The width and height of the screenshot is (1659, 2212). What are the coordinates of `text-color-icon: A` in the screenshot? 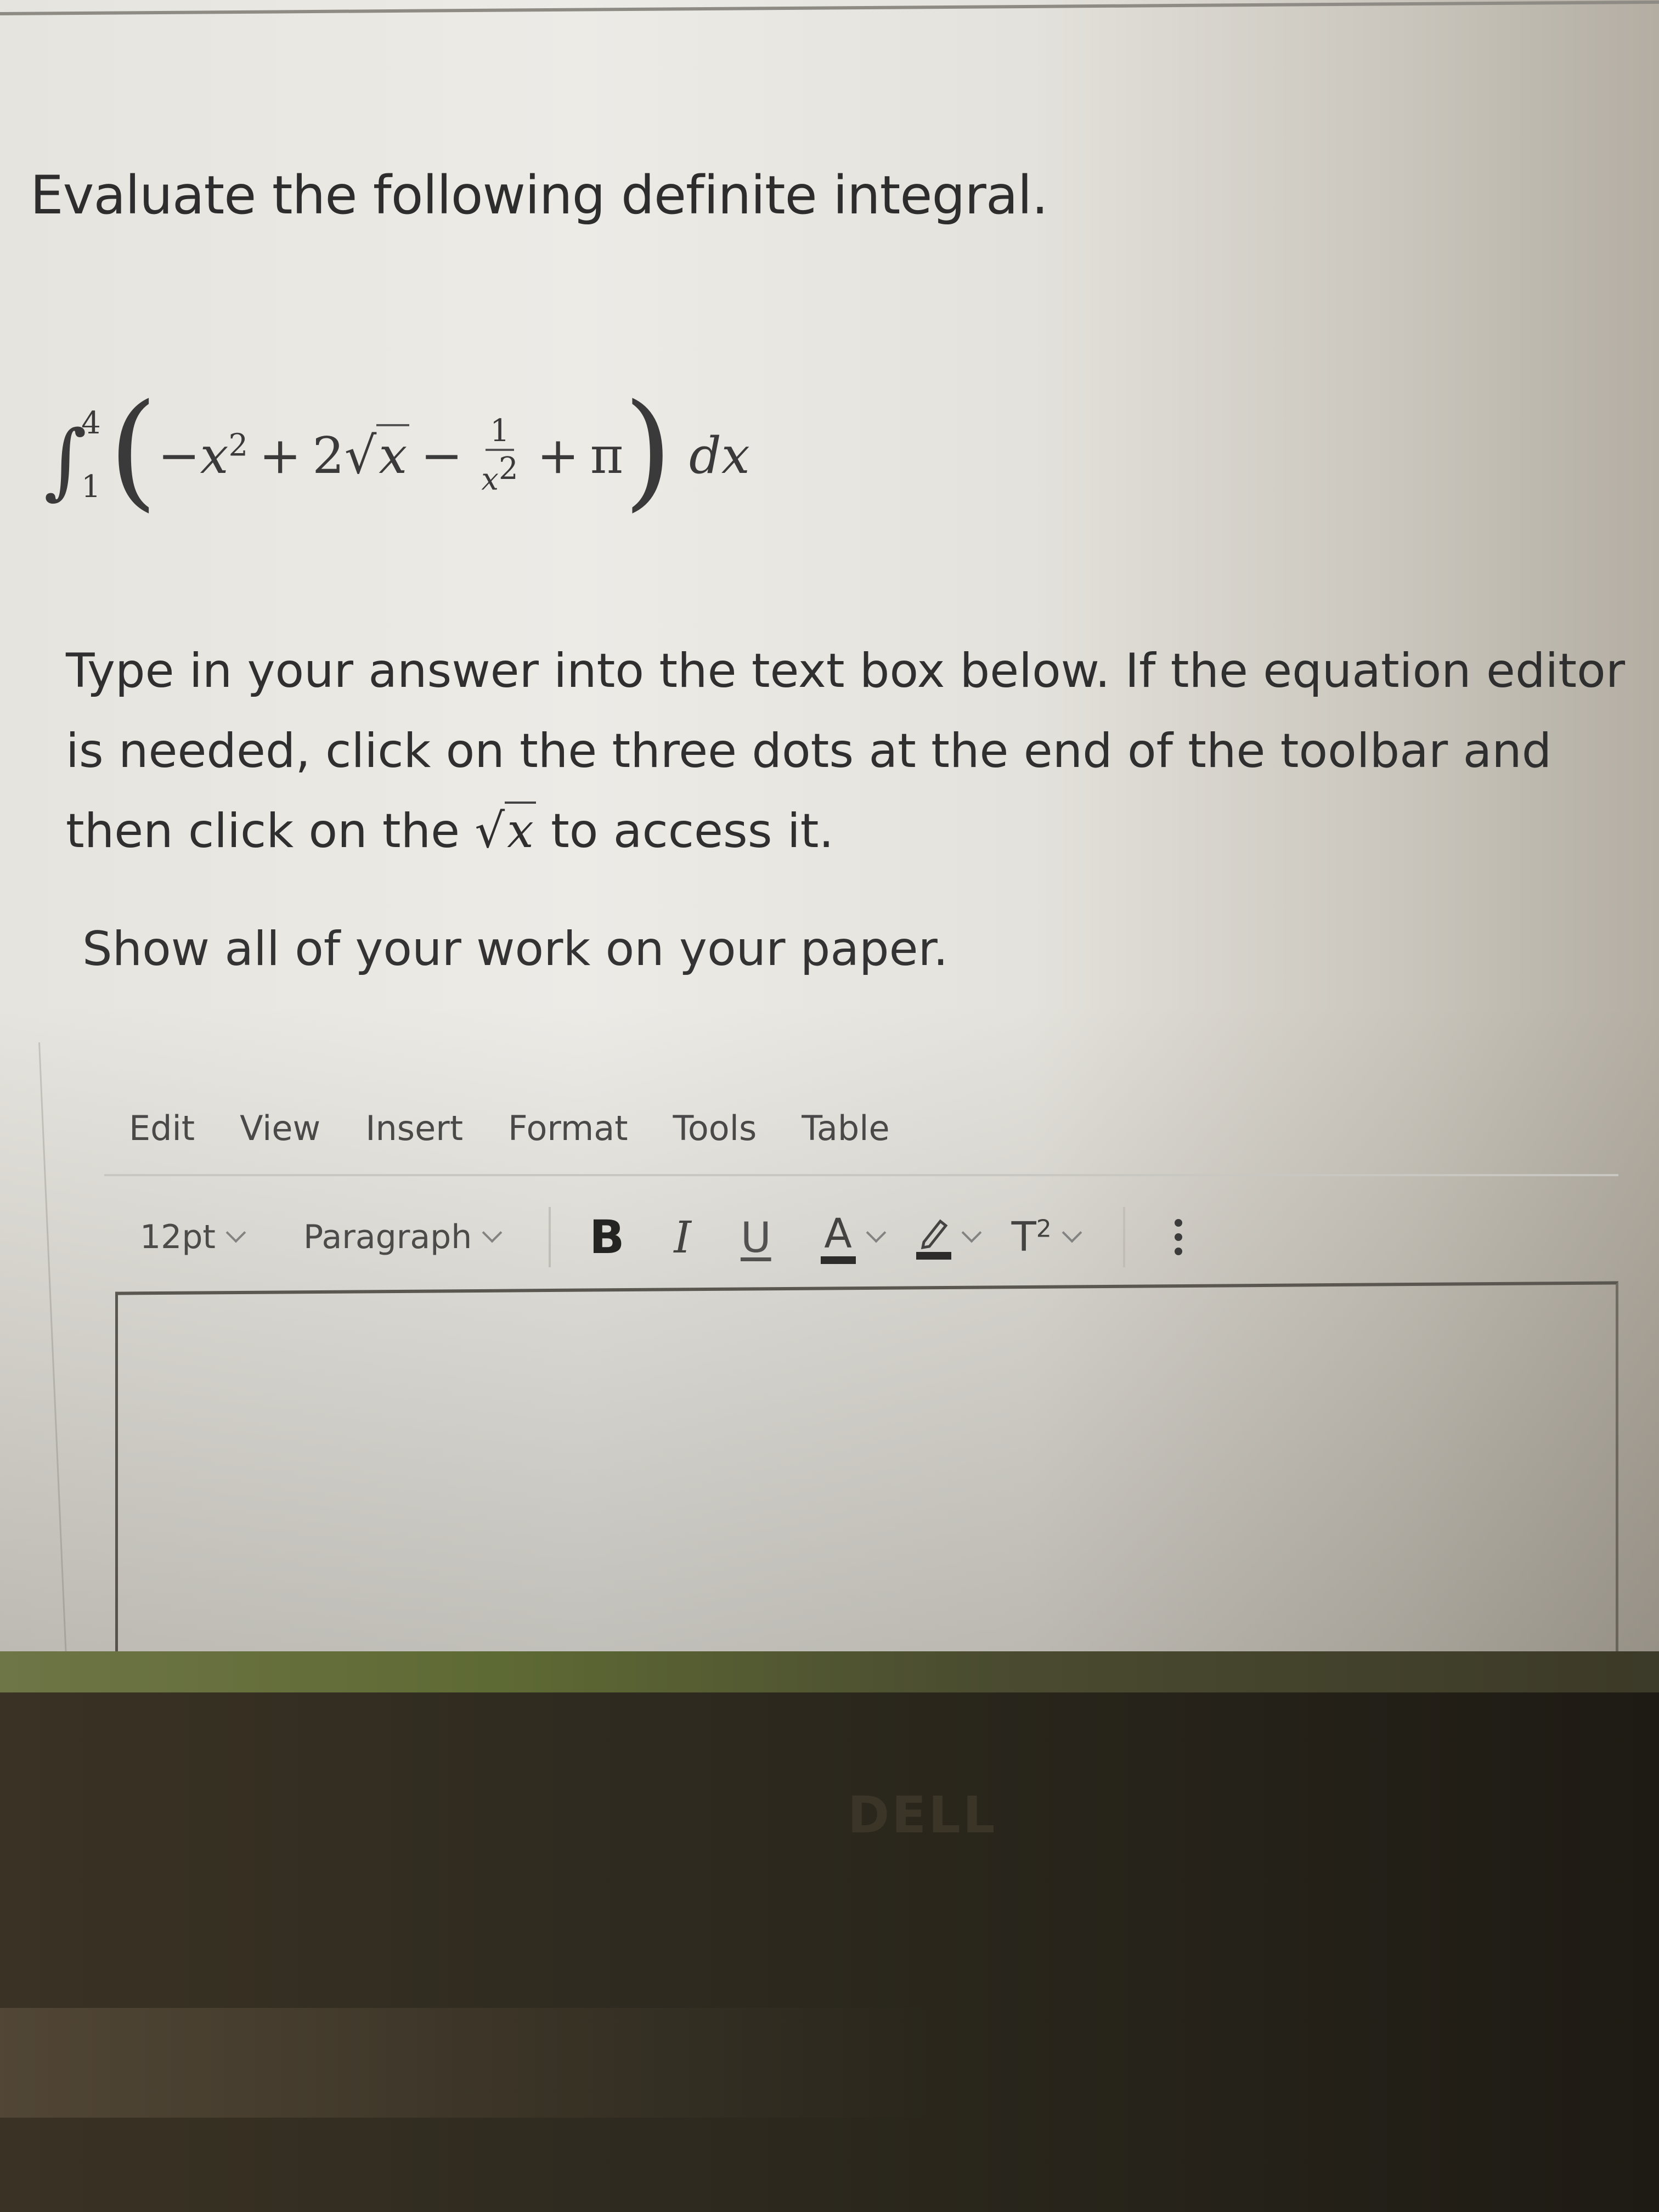 It's located at (838, 1237).